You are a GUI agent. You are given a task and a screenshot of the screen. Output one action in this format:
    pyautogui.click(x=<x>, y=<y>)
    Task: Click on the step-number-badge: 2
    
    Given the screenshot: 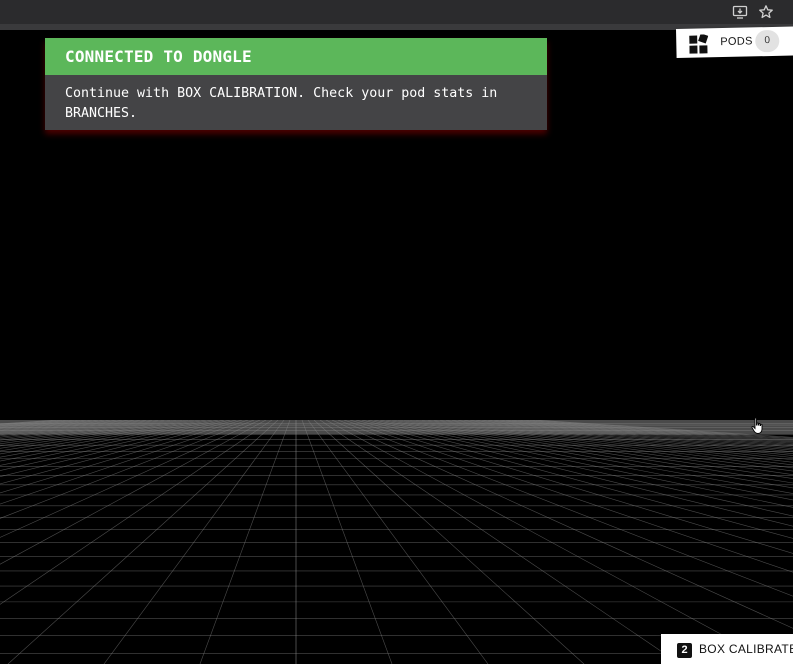 What is the action you would take?
    pyautogui.click(x=684, y=650)
    